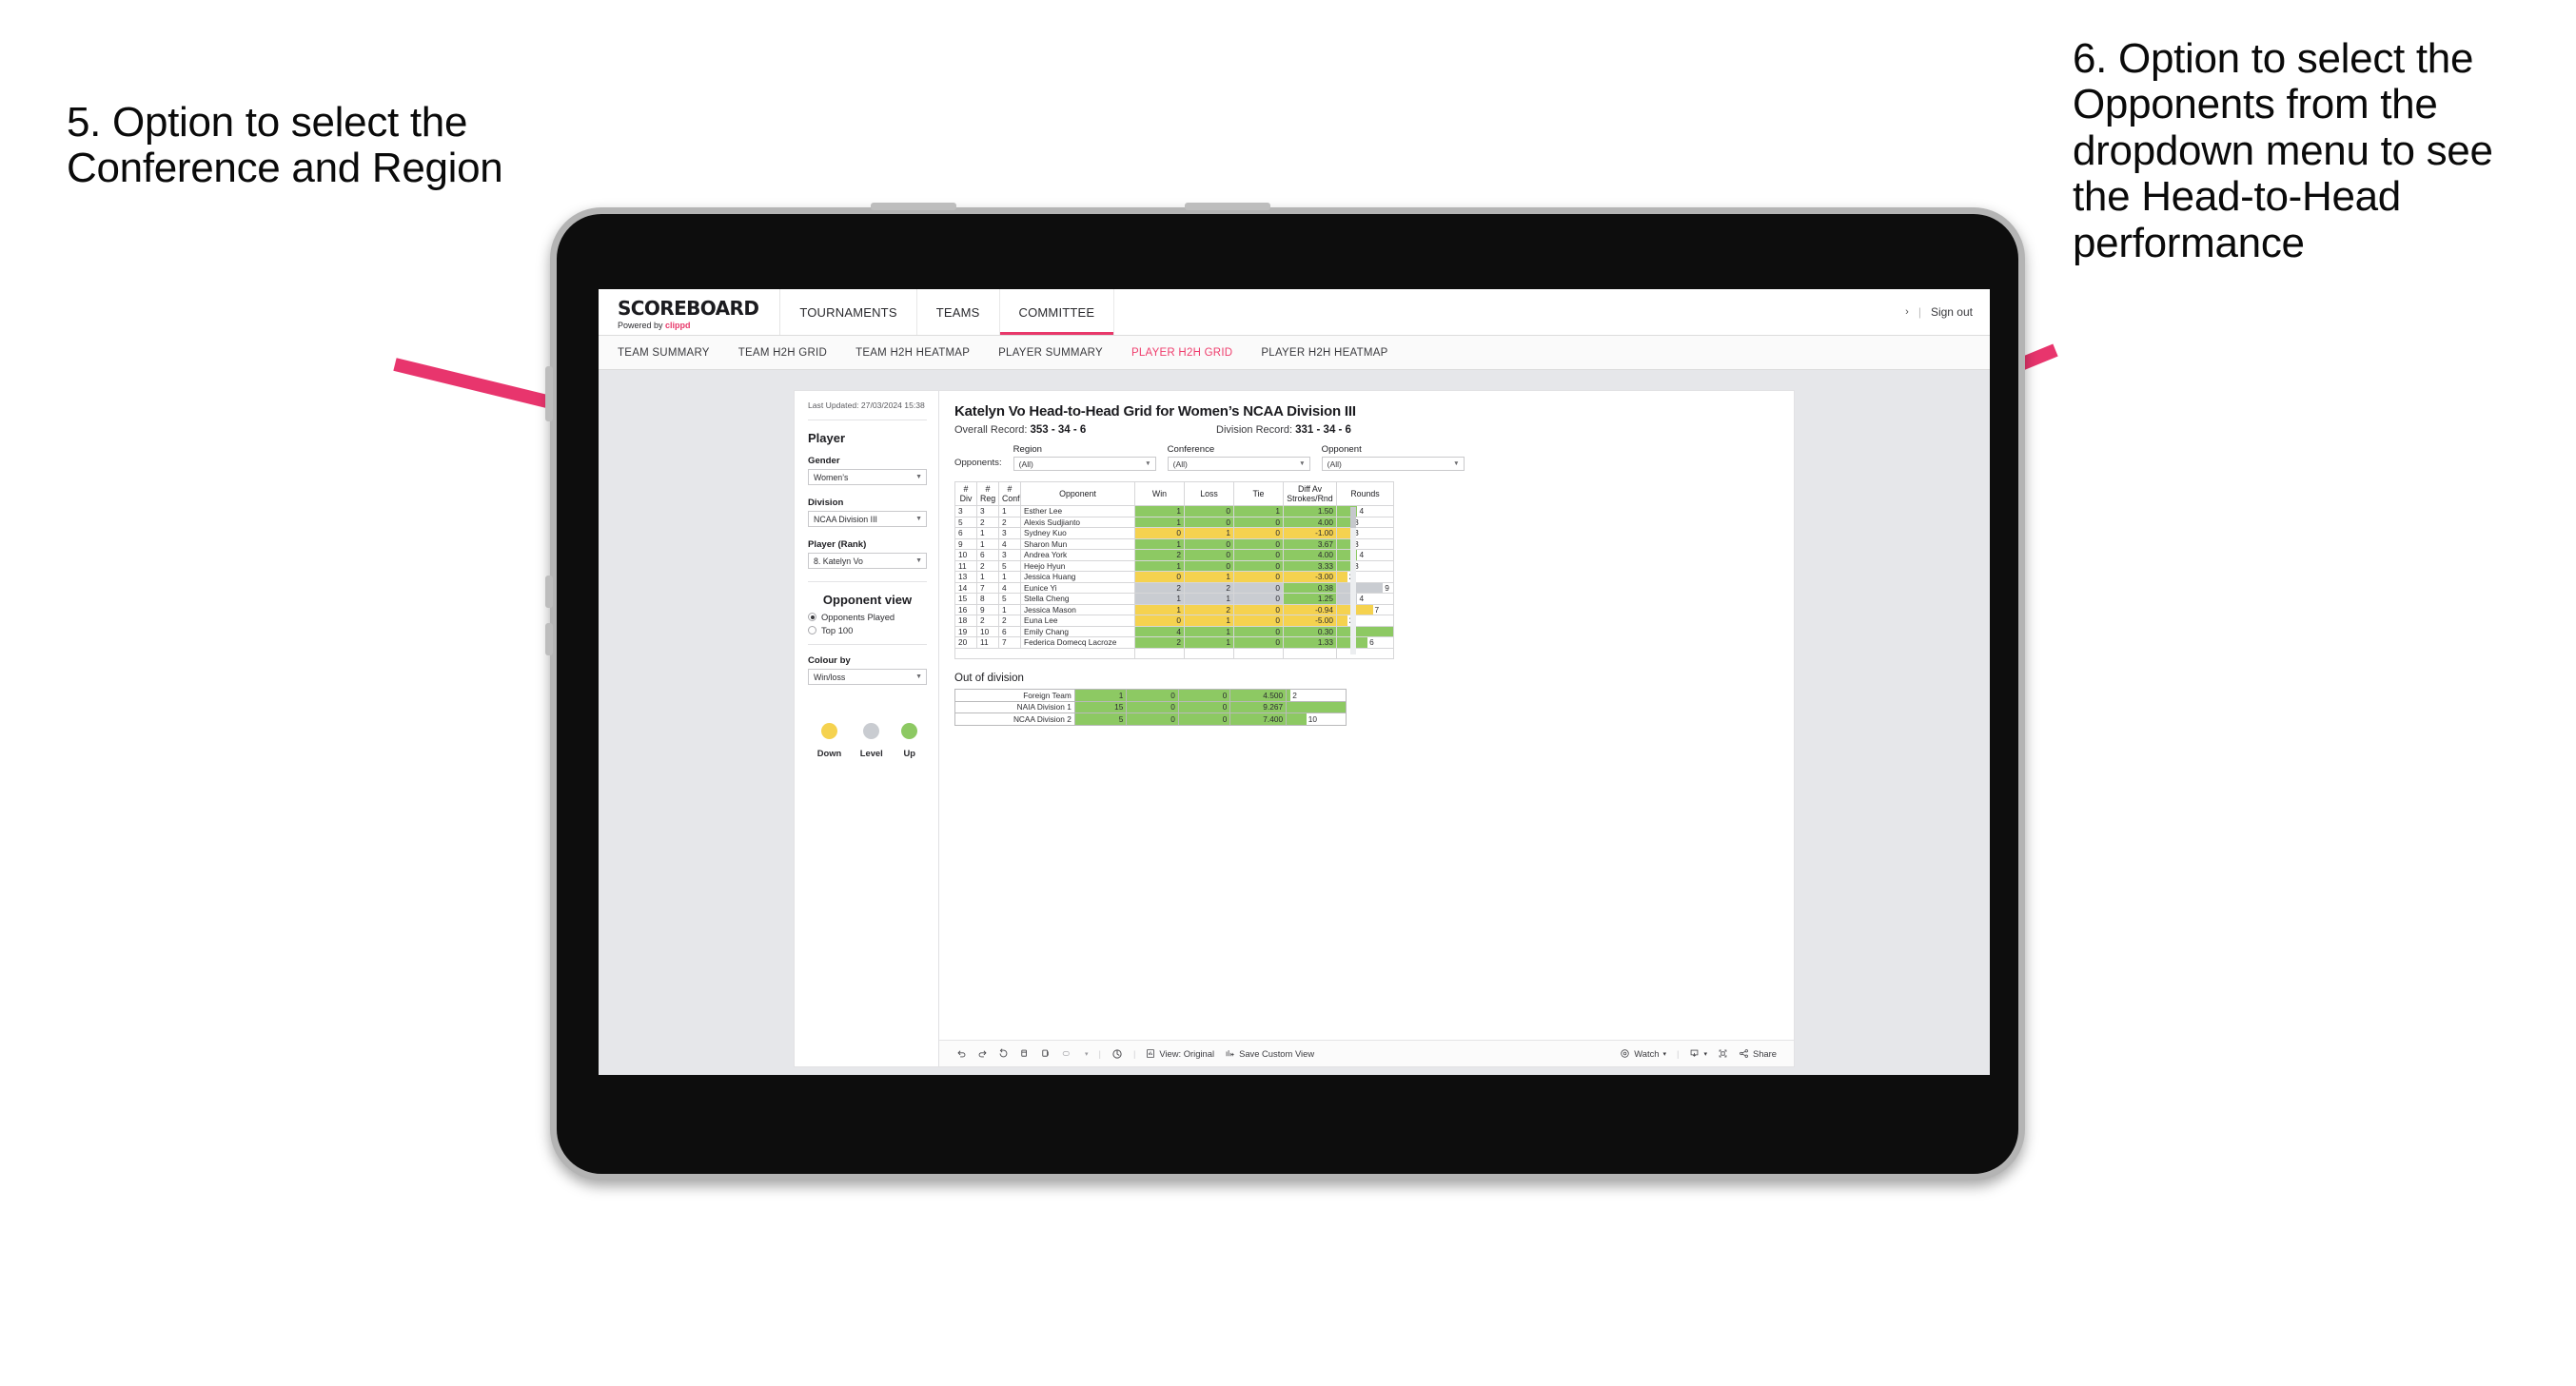  Describe the element at coordinates (1174, 577) in the screenshot. I see `table-row: 1311Jessica Huang010-3.002` at that location.